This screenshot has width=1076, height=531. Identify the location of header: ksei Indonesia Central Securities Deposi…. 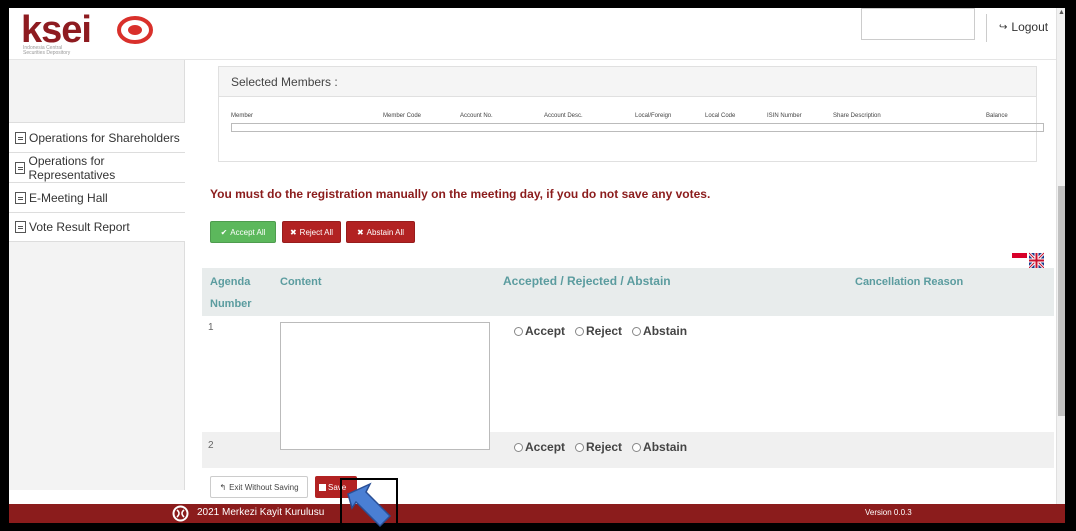
(537, 34).